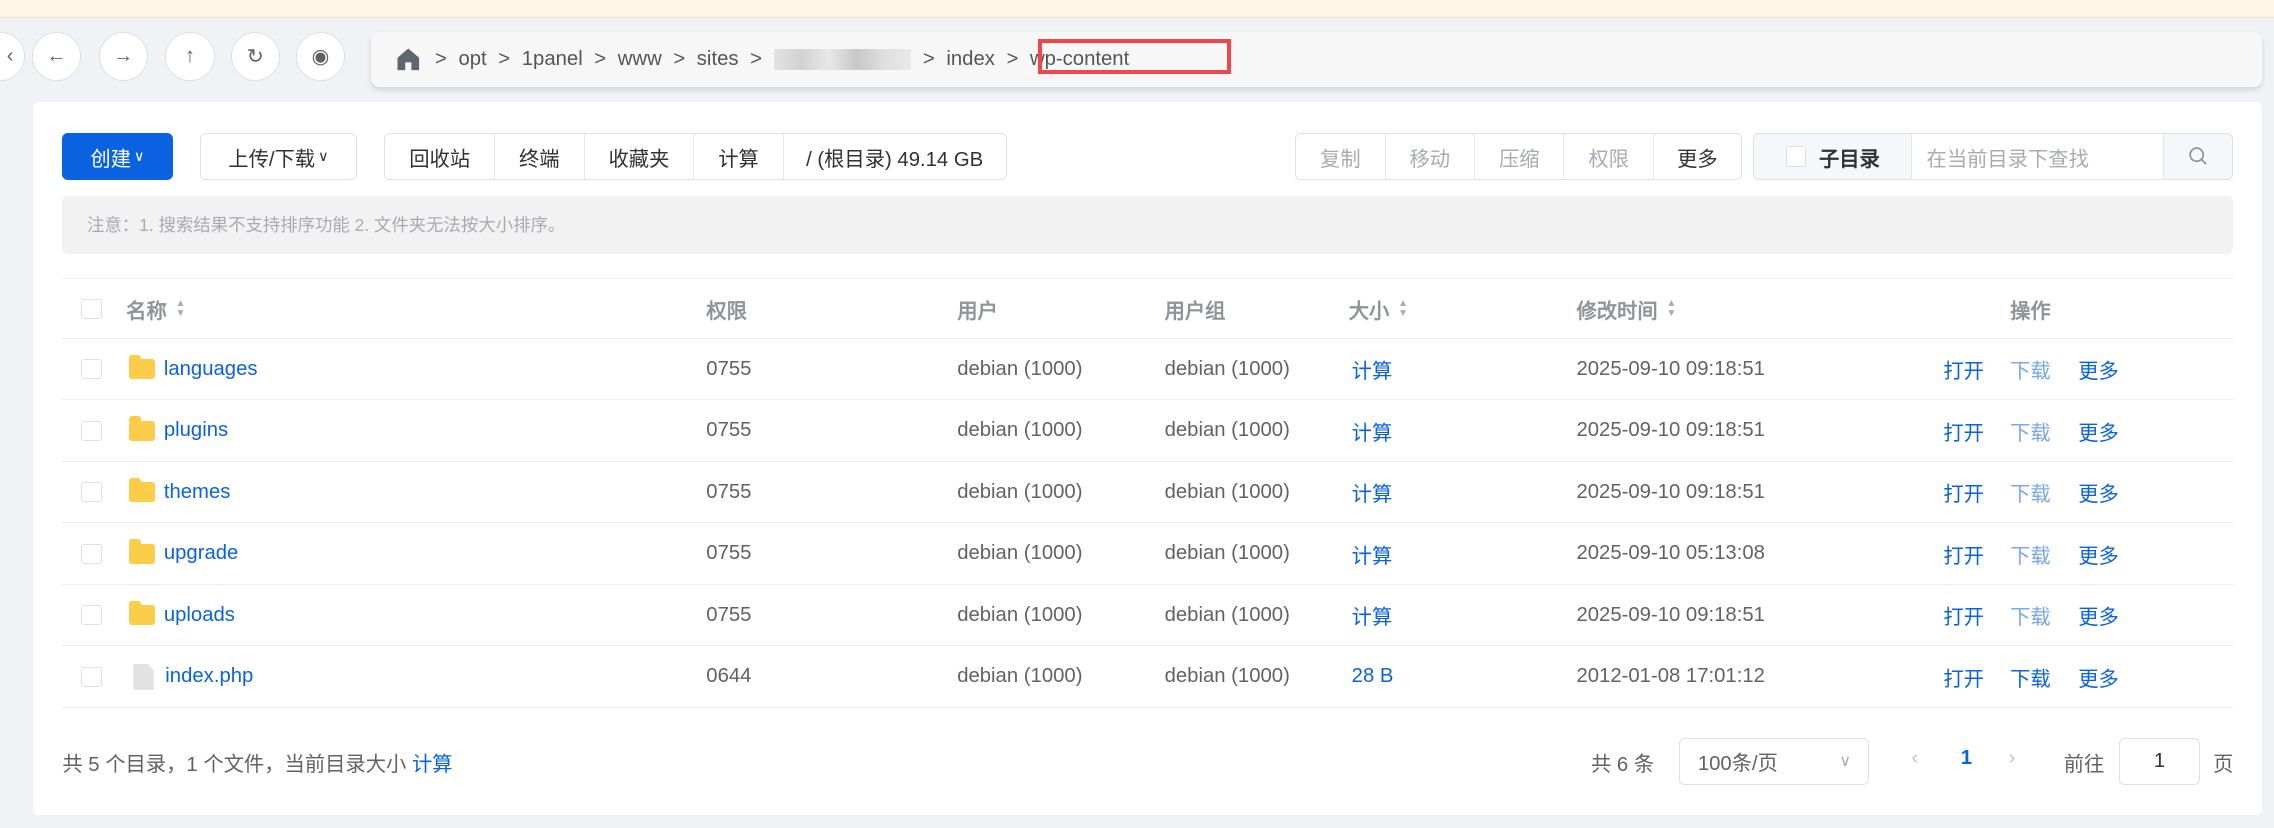 Image resolution: width=2274 pixels, height=828 pixels. What do you see at coordinates (1670, 430) in the screenshot?
I see `mtime-value: 2025-09-10 09:18:51` at bounding box center [1670, 430].